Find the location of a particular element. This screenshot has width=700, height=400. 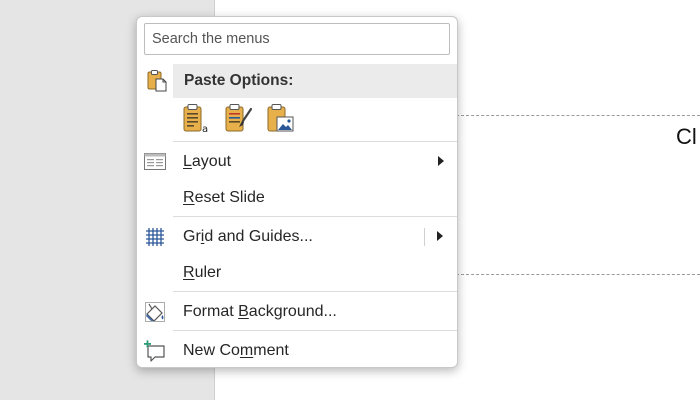

placeholder-border-bottom is located at coordinates (578, 274).